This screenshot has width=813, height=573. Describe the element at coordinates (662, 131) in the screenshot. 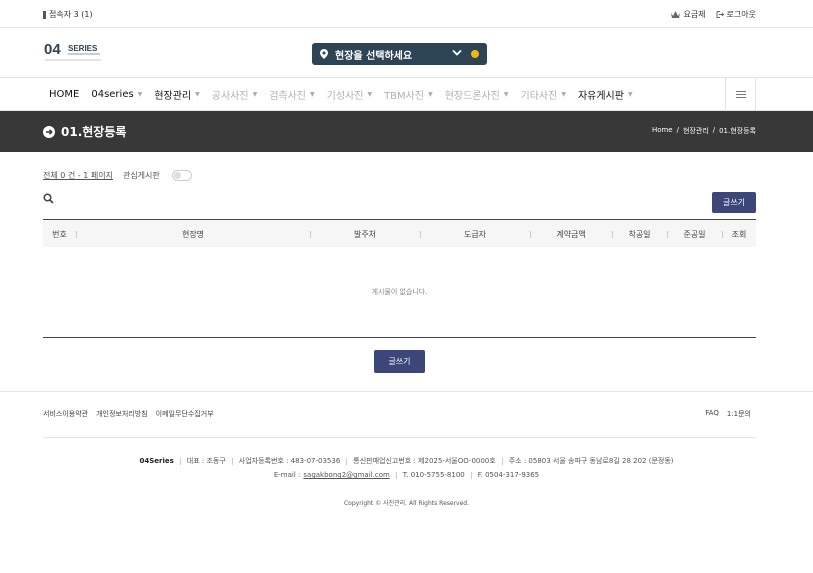

I see `breadcrumb-home: Home` at that location.